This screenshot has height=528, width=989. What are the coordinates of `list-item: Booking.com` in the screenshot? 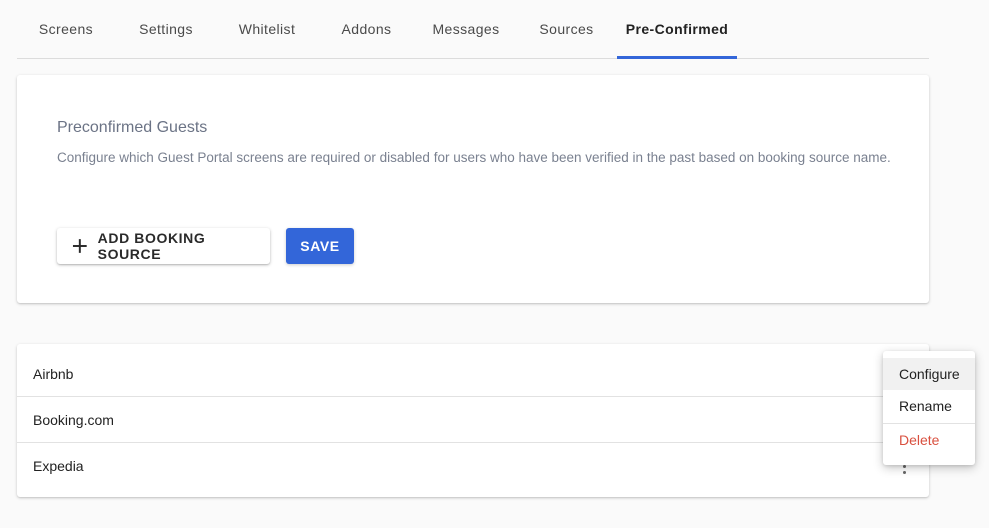 It's located at (473, 420).